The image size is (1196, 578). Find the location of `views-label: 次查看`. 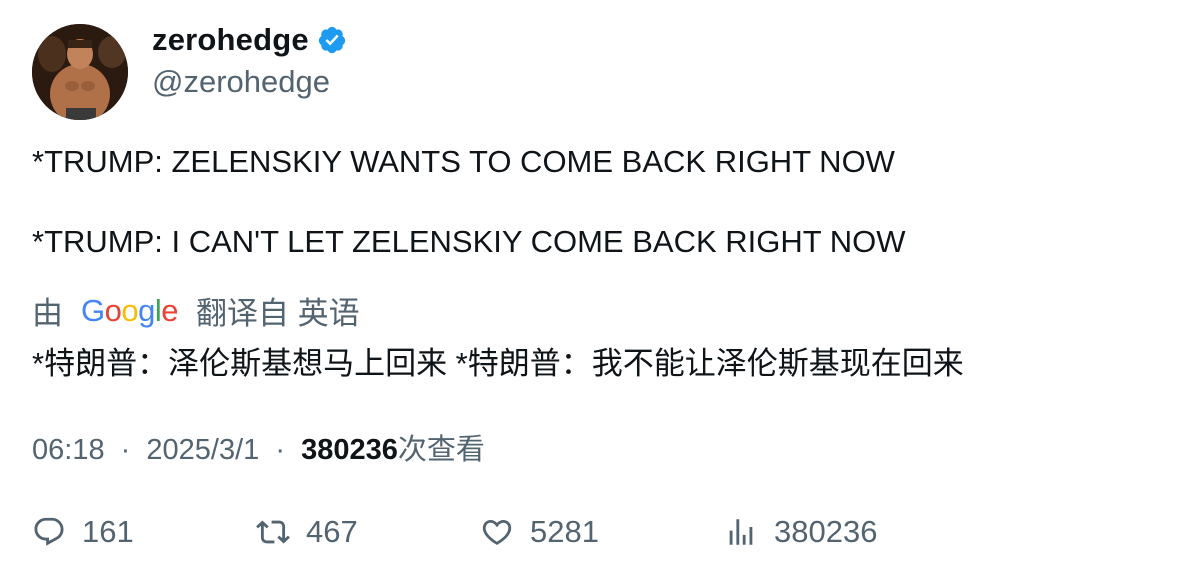

views-label: 次查看 is located at coordinates (441, 450).